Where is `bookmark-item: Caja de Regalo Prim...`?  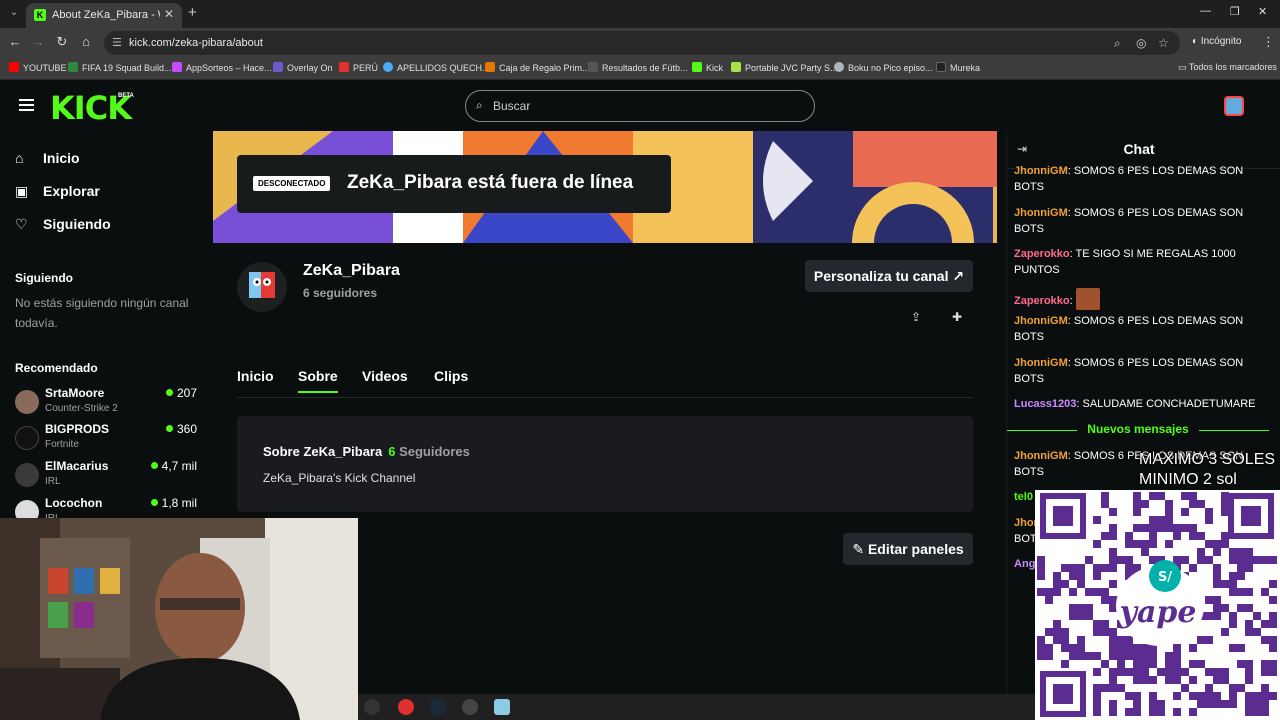
bookmark-item: Caja de Regalo Prim... is located at coordinates (537, 67).